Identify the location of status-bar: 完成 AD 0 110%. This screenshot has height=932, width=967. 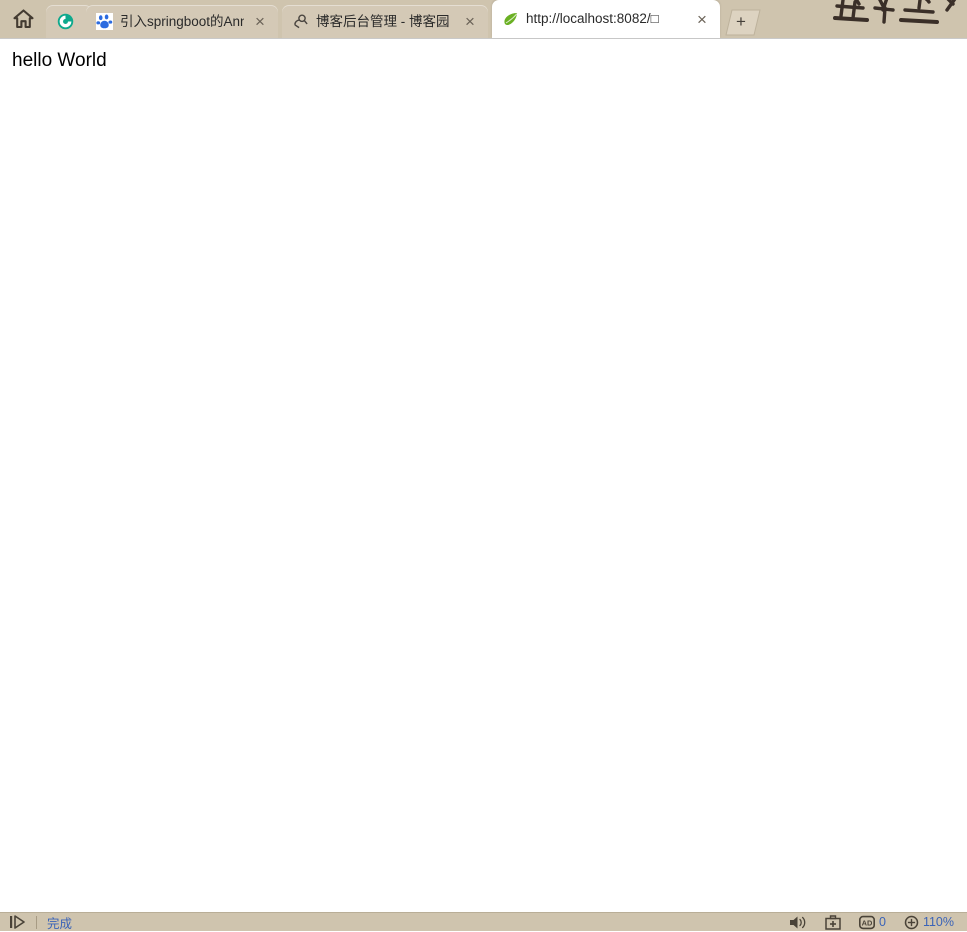
(483, 921).